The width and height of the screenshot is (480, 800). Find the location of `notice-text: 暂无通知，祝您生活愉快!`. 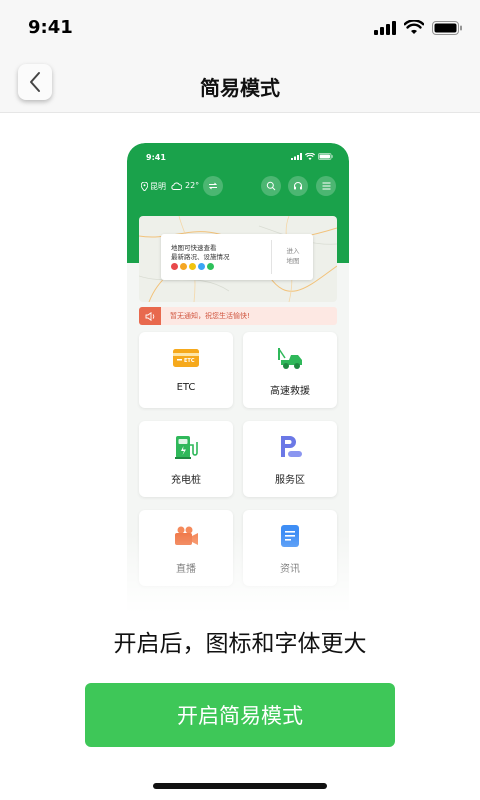

notice-text: 暂无通知，祝您生活愉快! is located at coordinates (210, 316).